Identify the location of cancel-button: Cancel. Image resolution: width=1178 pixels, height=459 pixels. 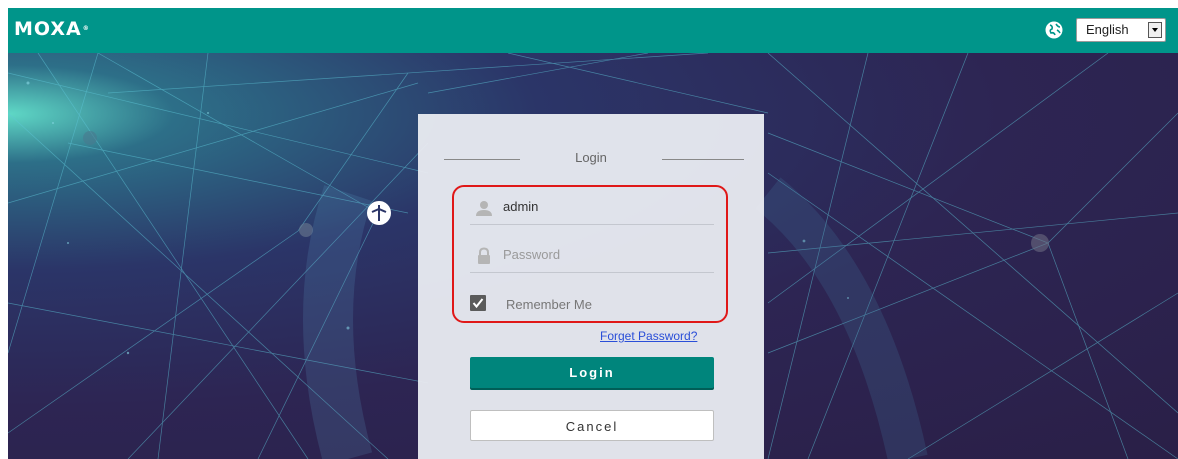
(592, 425).